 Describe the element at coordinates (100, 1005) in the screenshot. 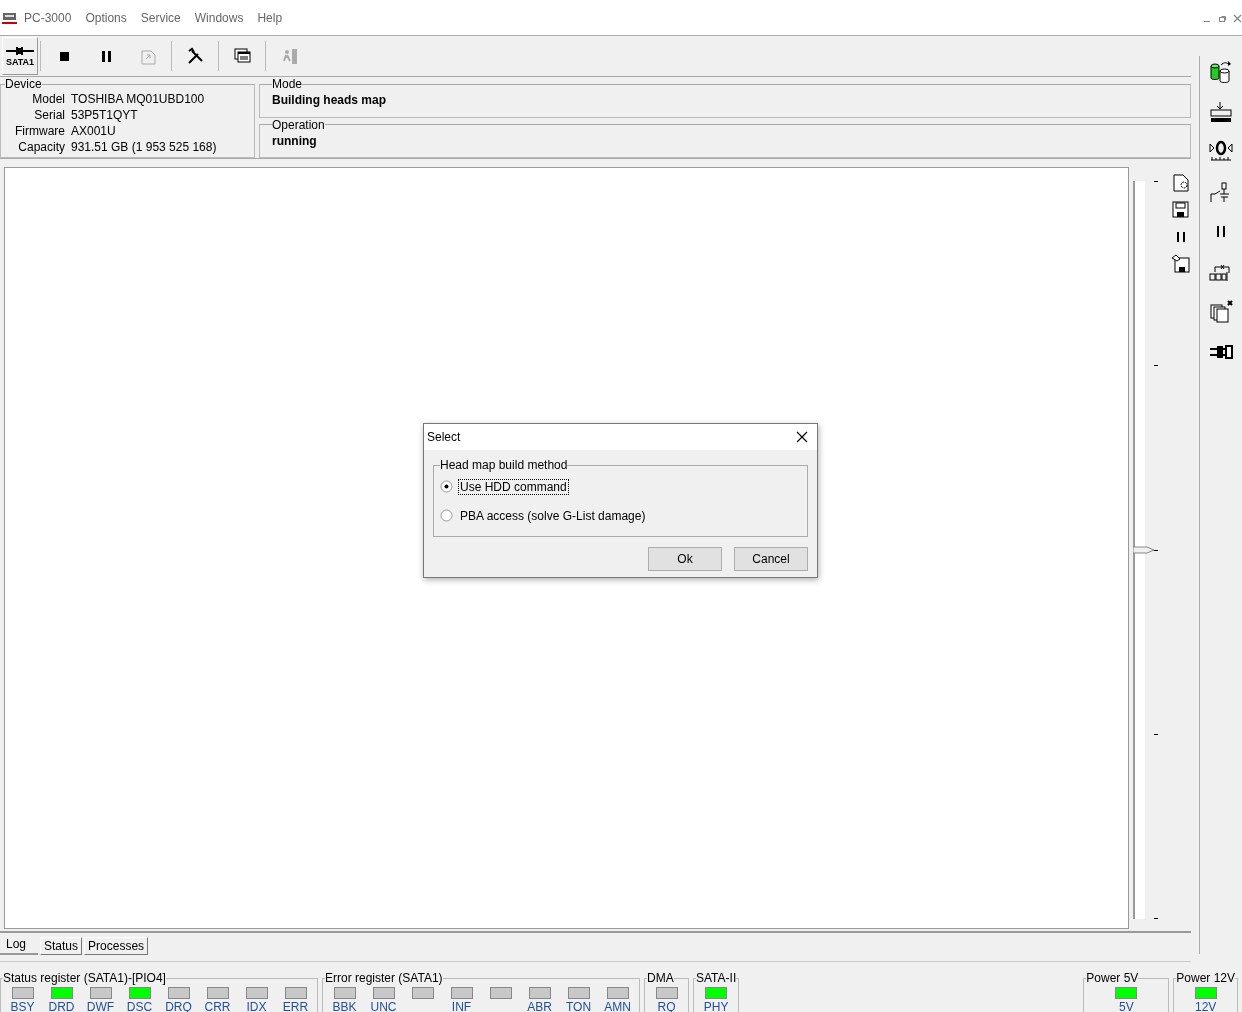

I see `indicator-label: DWF` at that location.